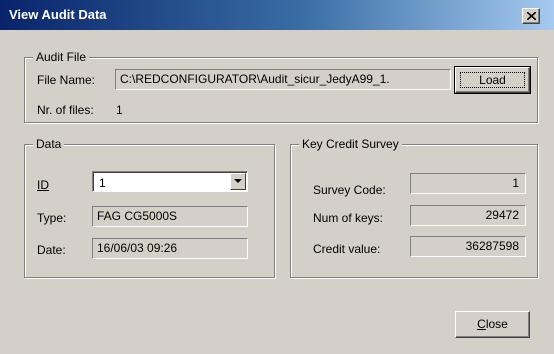 The image size is (554, 354). What do you see at coordinates (468, 246) in the screenshot?
I see `credit-value-field: 36287598` at bounding box center [468, 246].